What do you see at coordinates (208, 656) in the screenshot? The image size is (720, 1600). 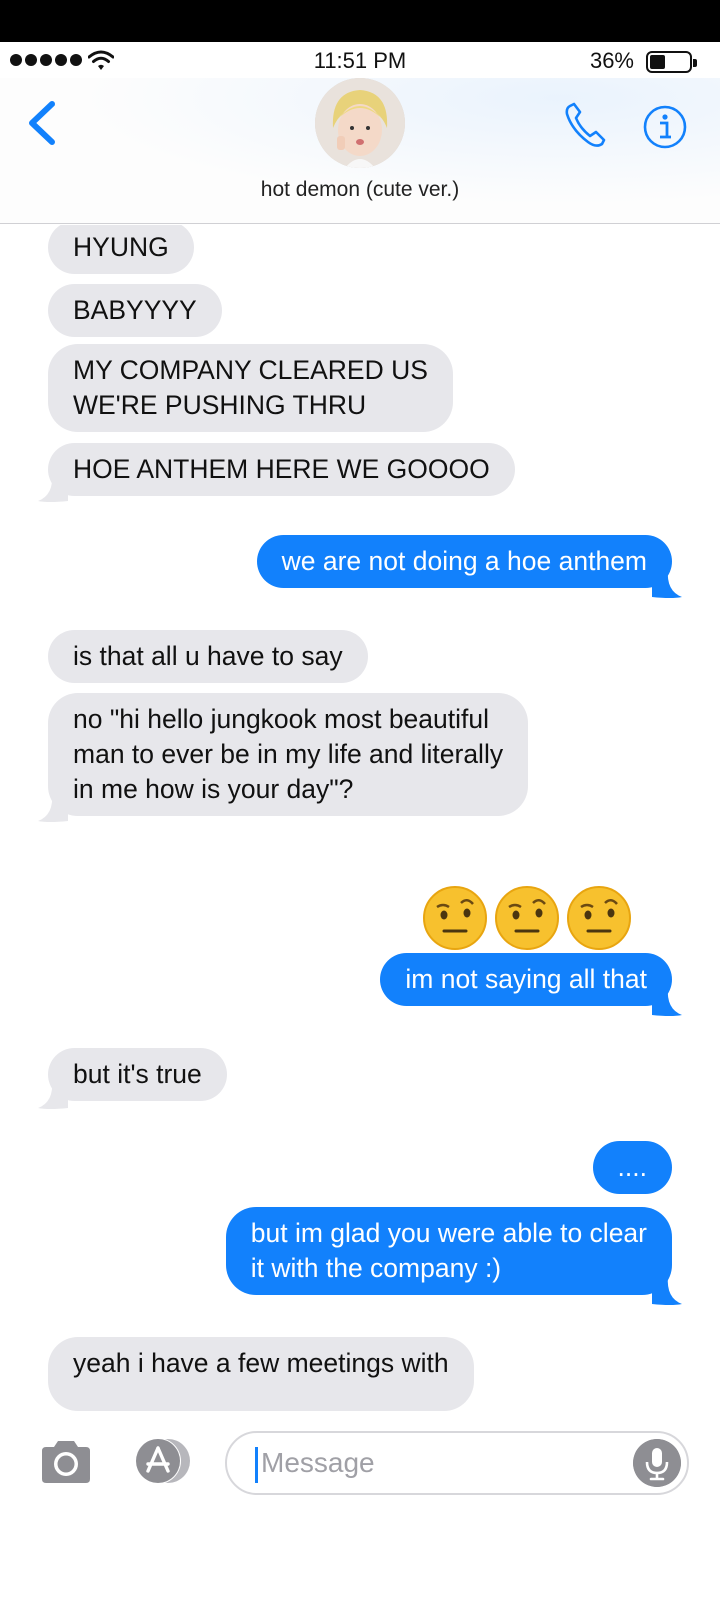 I see `received-message-bubble: is that all u have to say` at bounding box center [208, 656].